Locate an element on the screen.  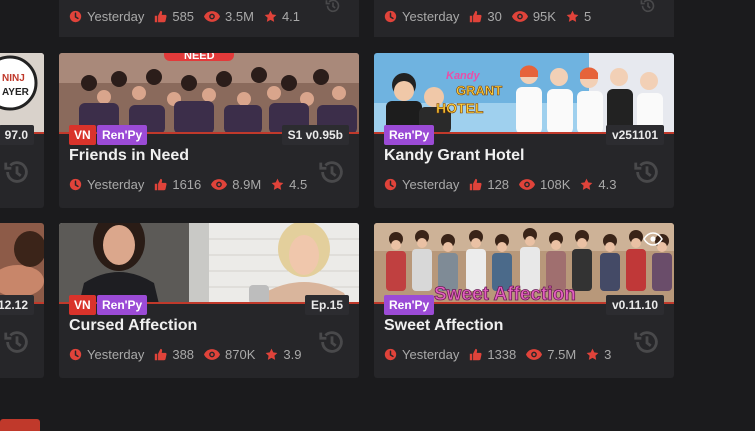
rating-value: 5 is located at coordinates (587, 16).